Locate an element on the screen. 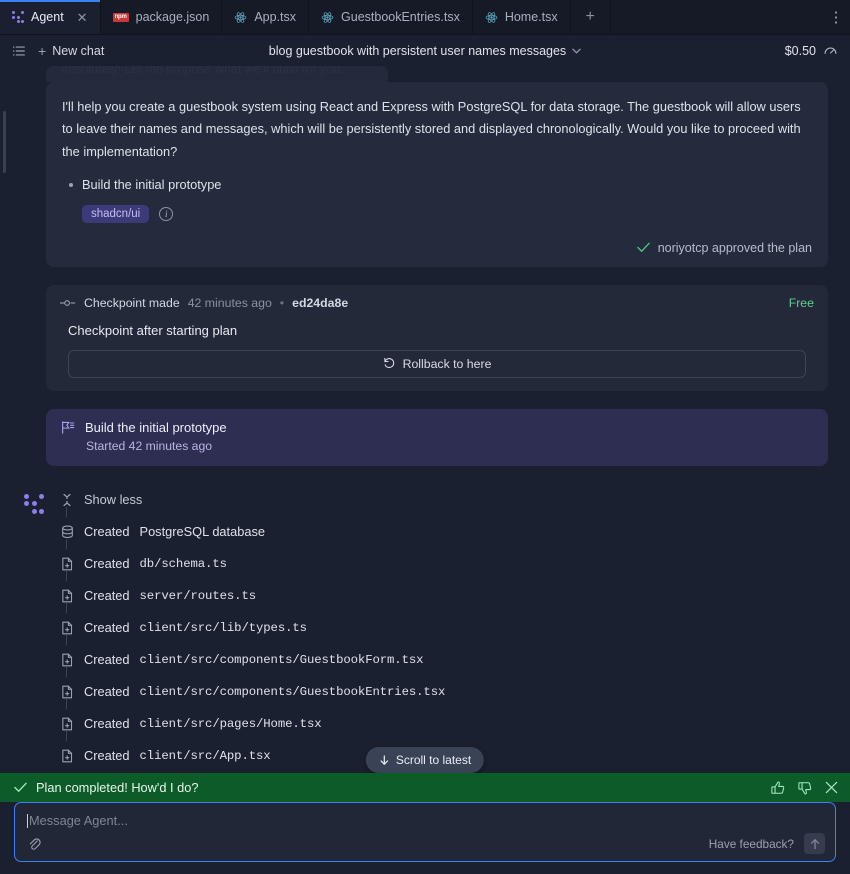  header-left-group: + New chat is located at coordinates (58, 51).